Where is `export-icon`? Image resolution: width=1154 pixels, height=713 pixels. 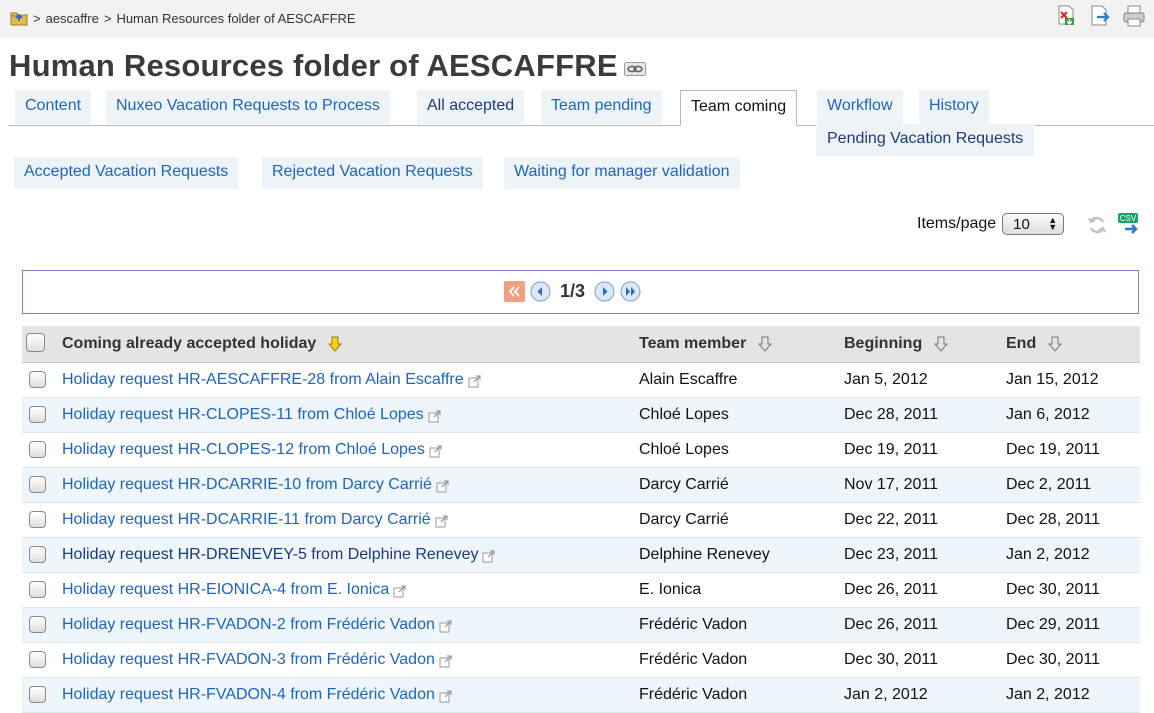 export-icon is located at coordinates (1100, 16).